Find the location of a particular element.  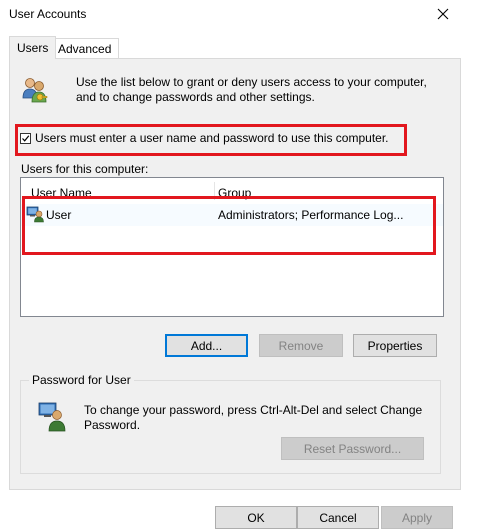

window-title: User Accounts is located at coordinates (48, 14).